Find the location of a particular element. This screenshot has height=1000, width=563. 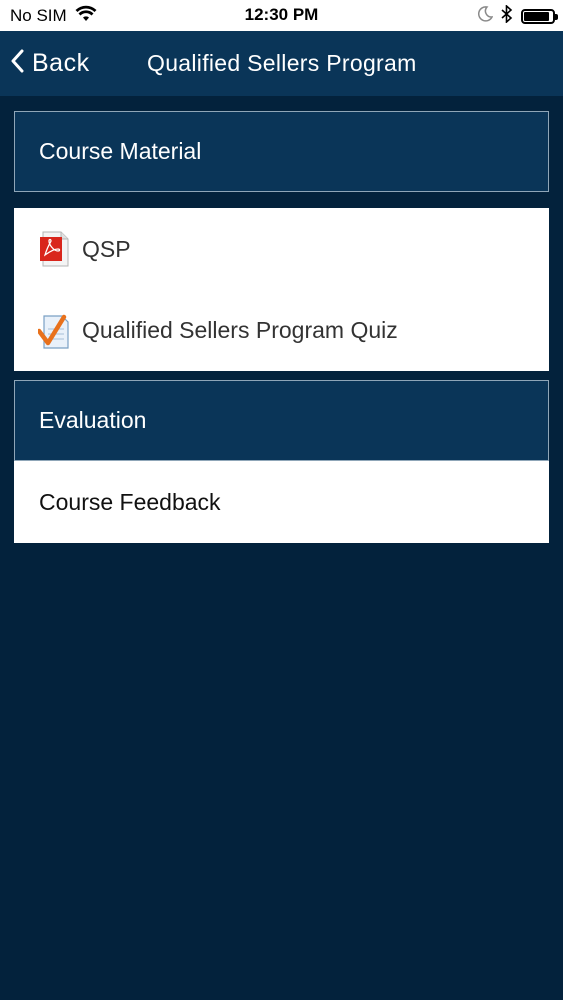

chevron-left-icon is located at coordinates (21, 63).